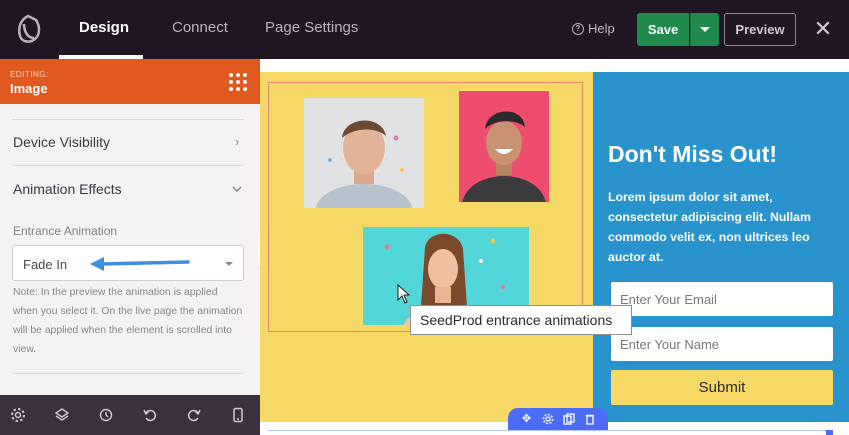 Image resolution: width=849 pixels, height=435 pixels. I want to click on editing-label: EDITING:, so click(29, 74).